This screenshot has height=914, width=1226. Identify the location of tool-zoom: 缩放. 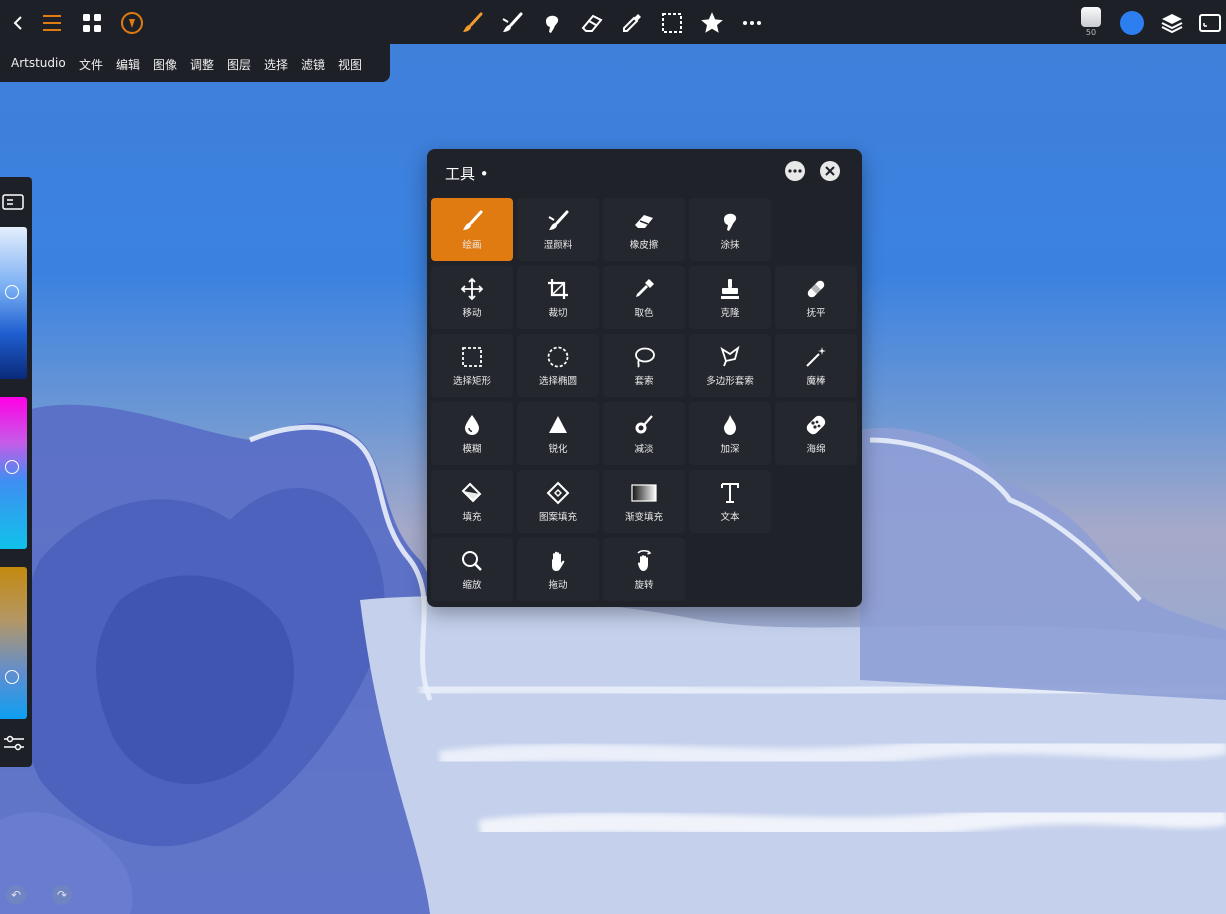
(472, 569).